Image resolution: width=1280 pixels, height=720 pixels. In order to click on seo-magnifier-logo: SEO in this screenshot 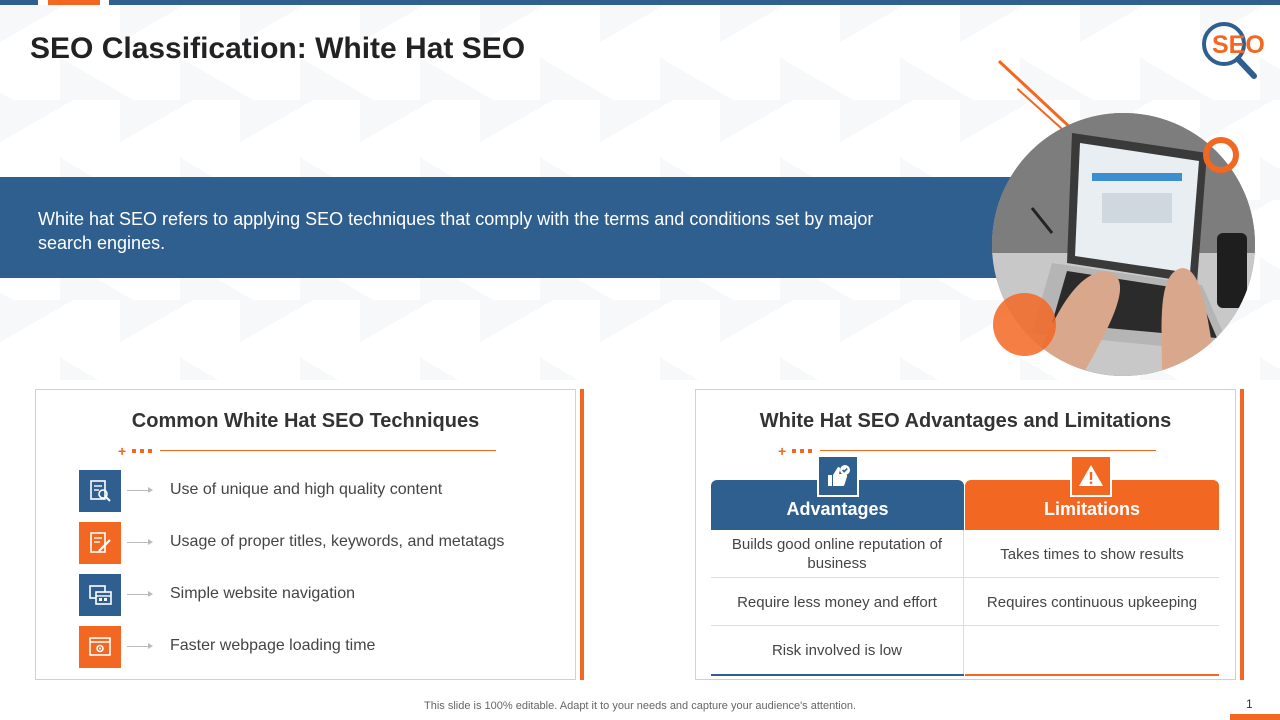, I will do `click(1233, 50)`.